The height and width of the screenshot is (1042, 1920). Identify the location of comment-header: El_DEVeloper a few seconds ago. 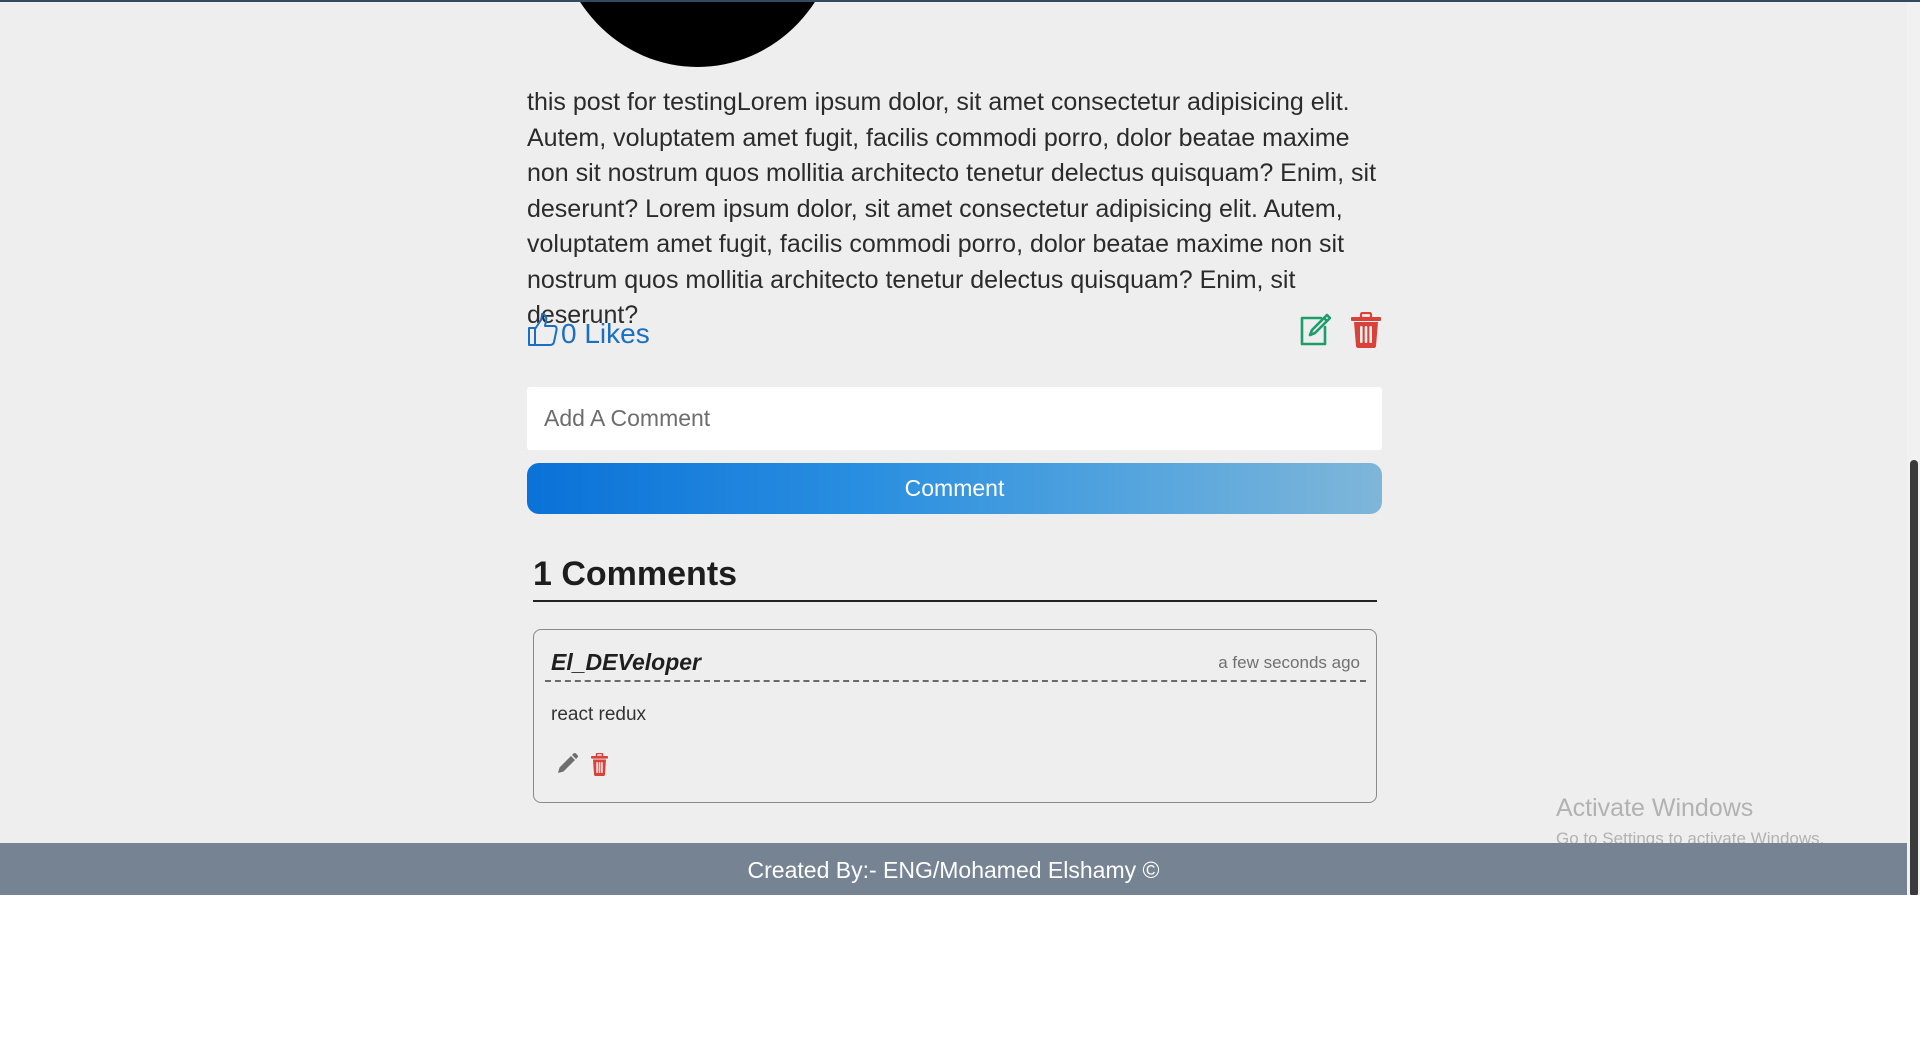
(955, 665).